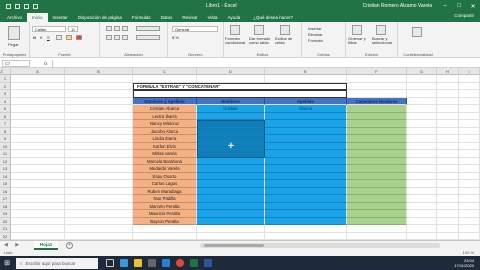 This screenshot has width=480, height=270. Describe the element at coordinates (100, 17) in the screenshot. I see `tab-disposicion: Disposición de página` at that location.